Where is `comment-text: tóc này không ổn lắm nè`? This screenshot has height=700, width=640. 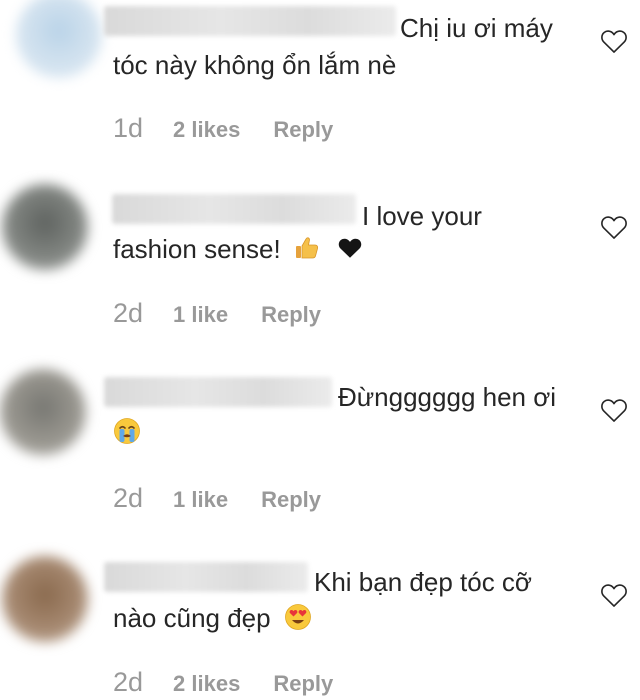
comment-text: tóc này không ổn lắm nè is located at coordinates (255, 65).